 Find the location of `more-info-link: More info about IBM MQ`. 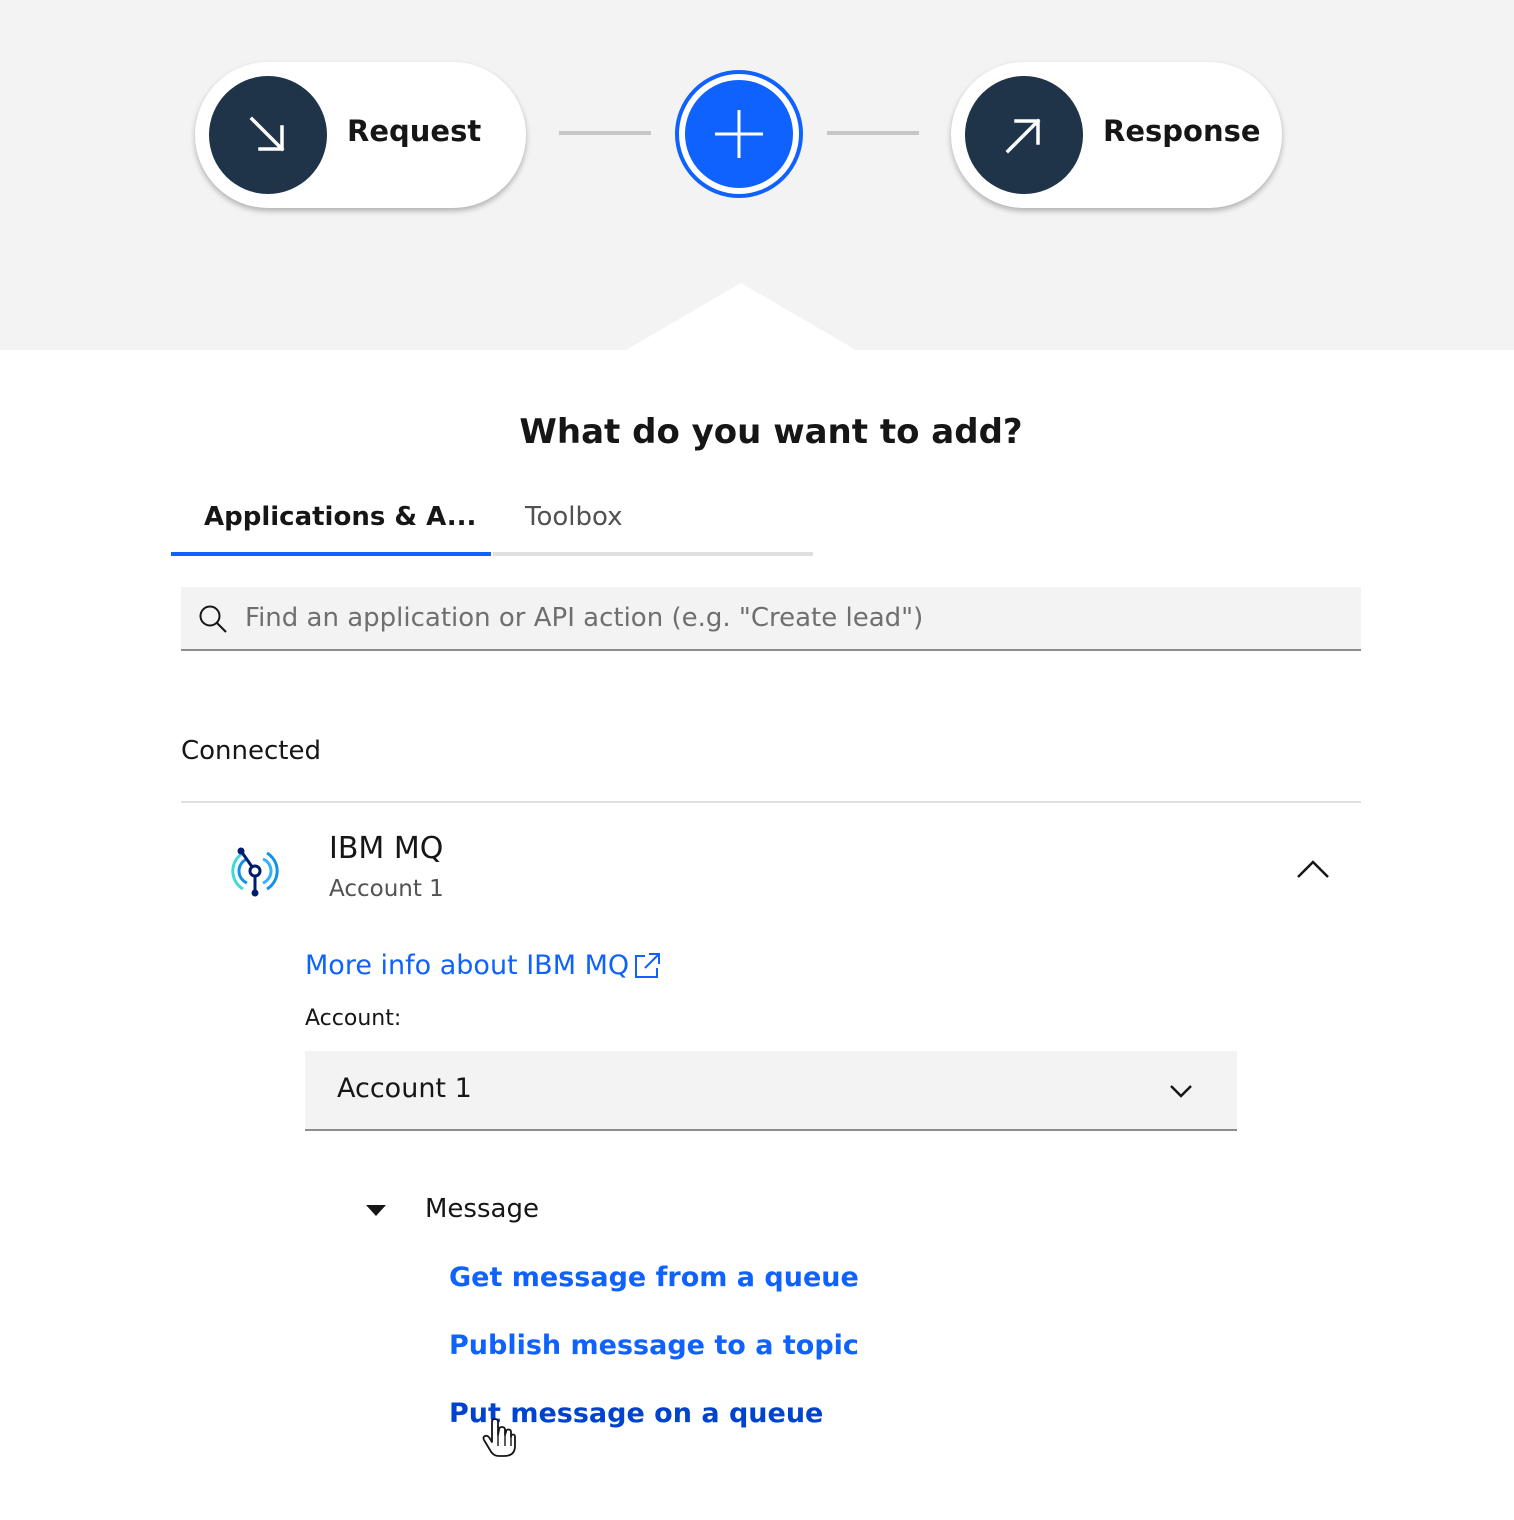

more-info-link: More info about IBM MQ is located at coordinates (483, 965).